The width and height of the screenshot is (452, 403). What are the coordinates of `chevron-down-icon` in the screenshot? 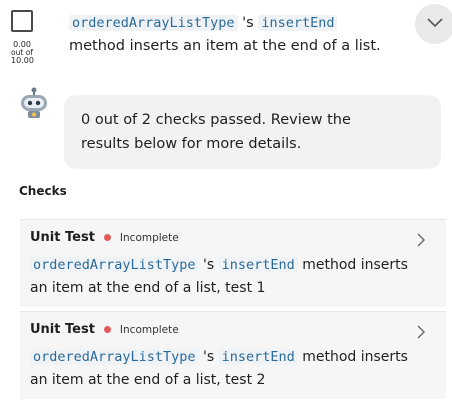 It's located at (435, 23).